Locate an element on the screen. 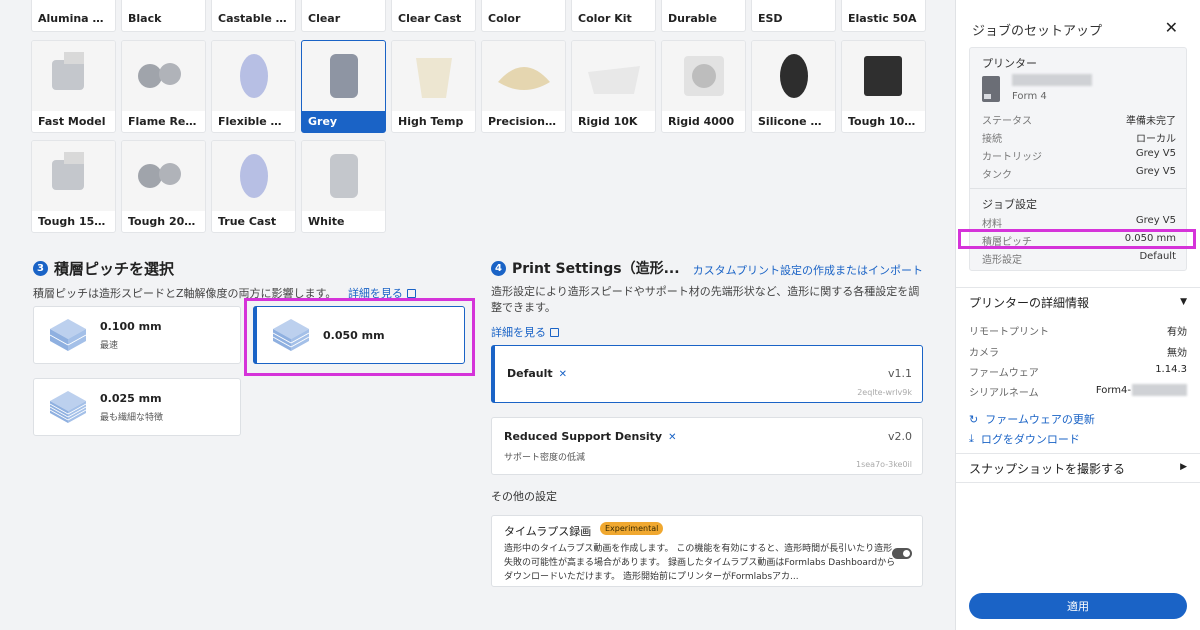 This screenshot has width=1200, height=630. pitch-subtitle: 最も繊細な特徴 is located at coordinates (132, 417).